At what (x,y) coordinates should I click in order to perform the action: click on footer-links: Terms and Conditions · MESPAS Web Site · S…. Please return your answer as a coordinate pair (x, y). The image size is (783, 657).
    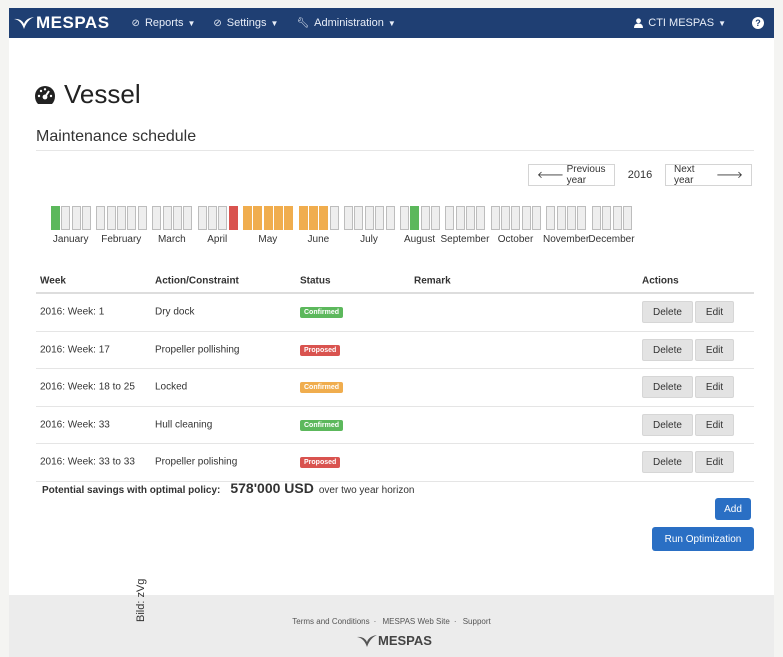
    Looking at the image, I should click on (391, 621).